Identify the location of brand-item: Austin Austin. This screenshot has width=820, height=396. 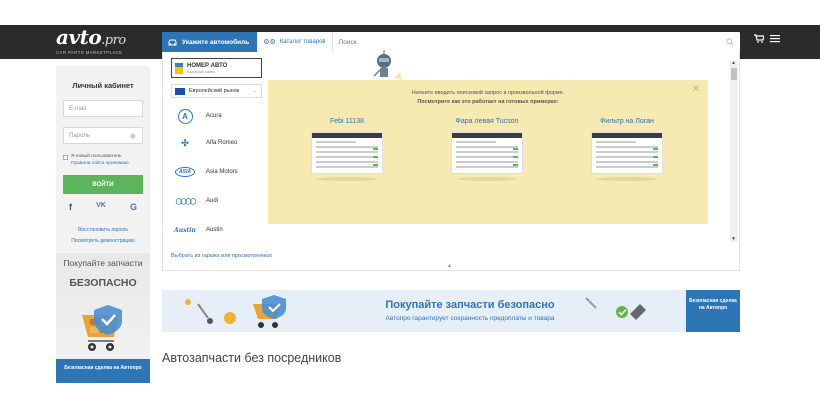
(198, 230).